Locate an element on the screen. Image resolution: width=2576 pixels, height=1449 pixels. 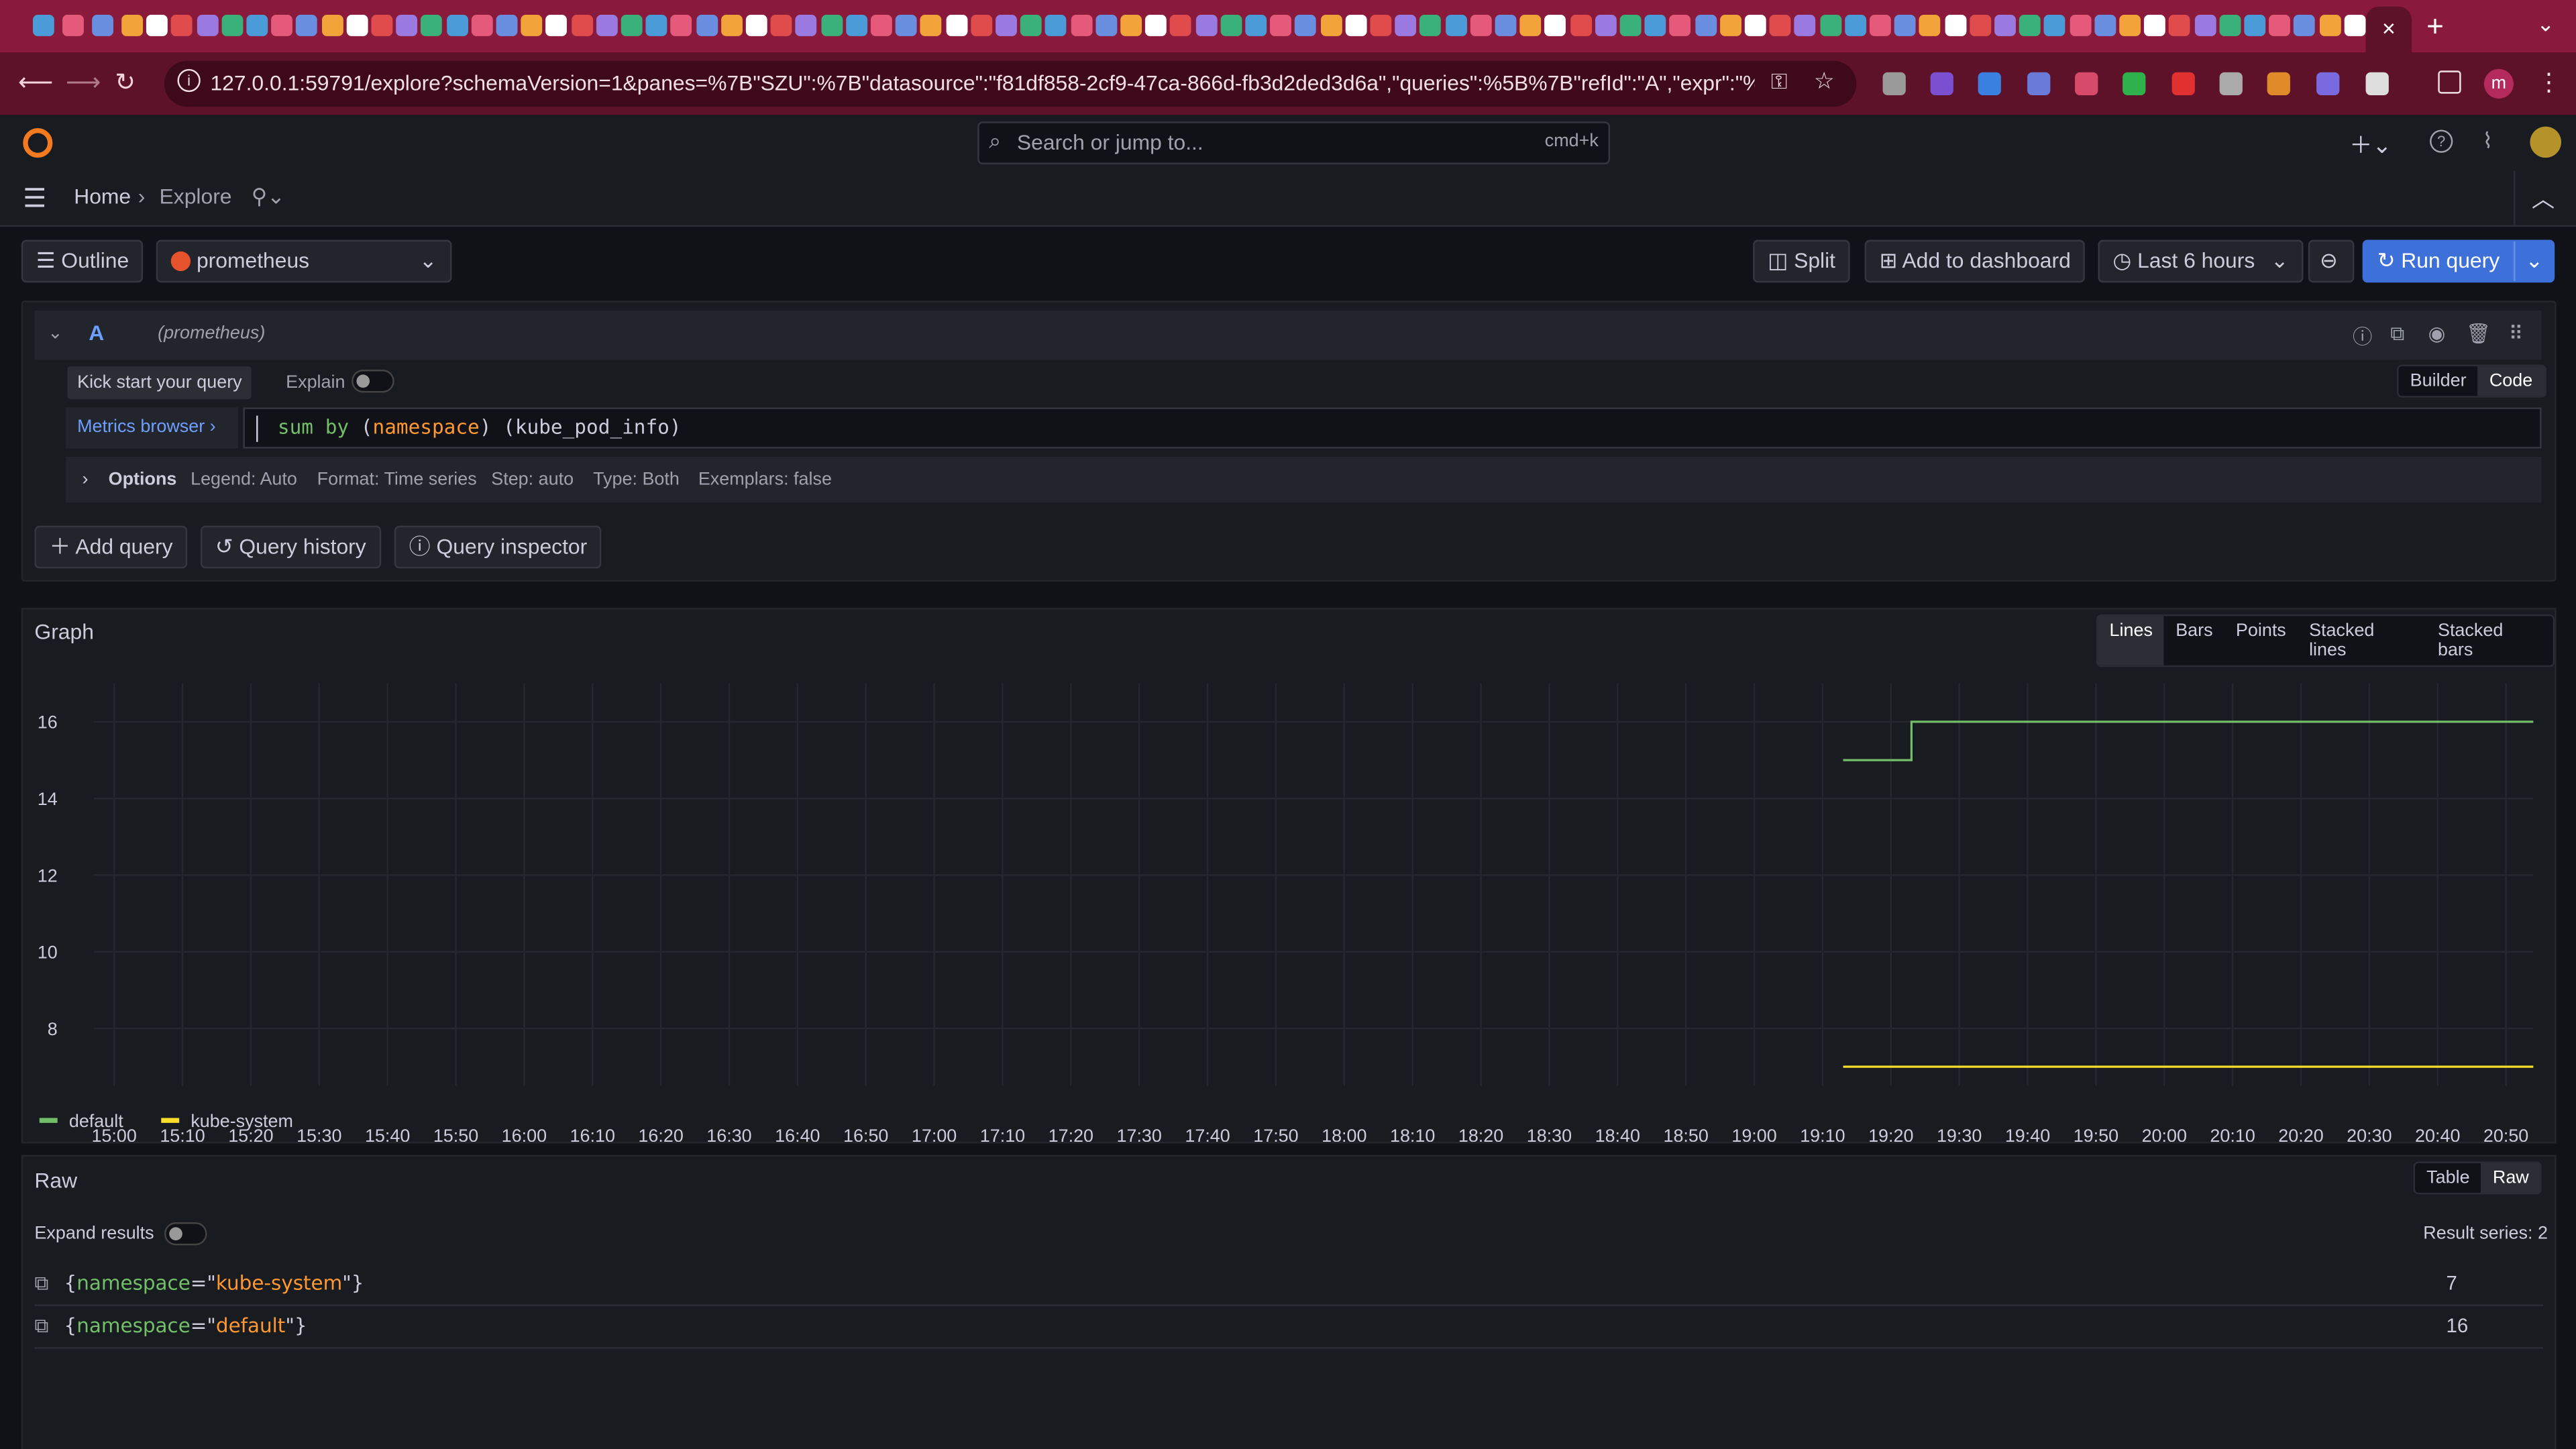
add-query-button: ＋ Add query is located at coordinates (111, 547).